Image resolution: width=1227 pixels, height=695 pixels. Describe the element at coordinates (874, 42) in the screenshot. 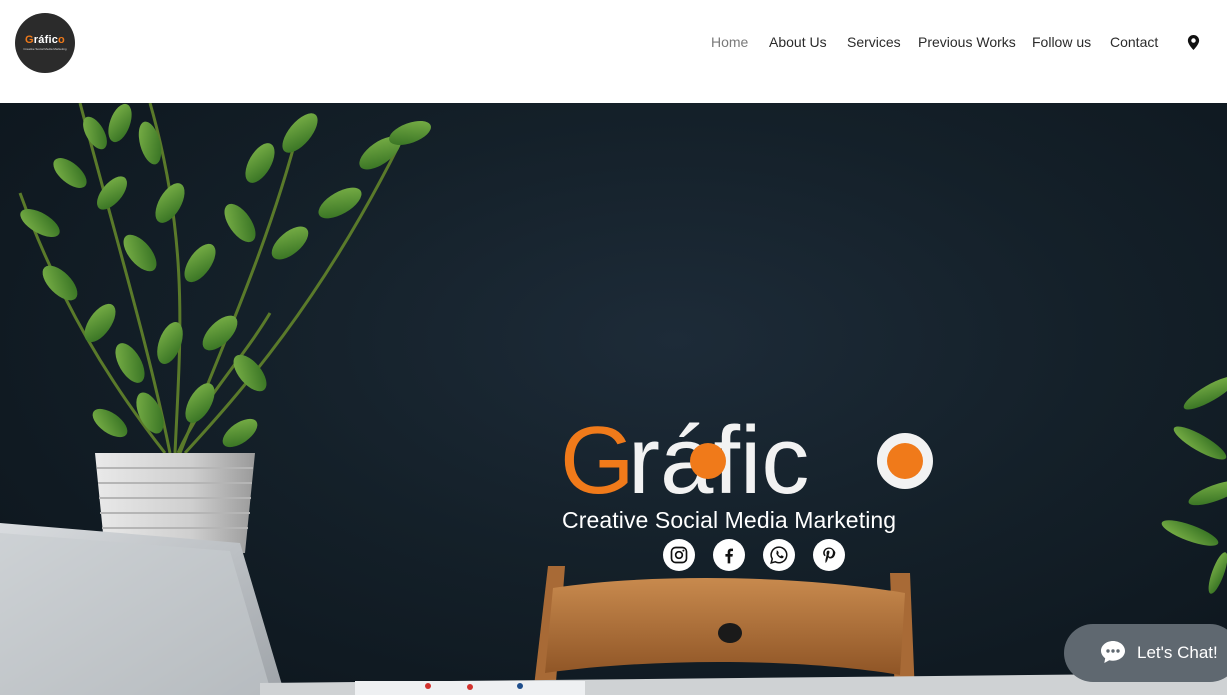

I see `nav-services: Services` at that location.